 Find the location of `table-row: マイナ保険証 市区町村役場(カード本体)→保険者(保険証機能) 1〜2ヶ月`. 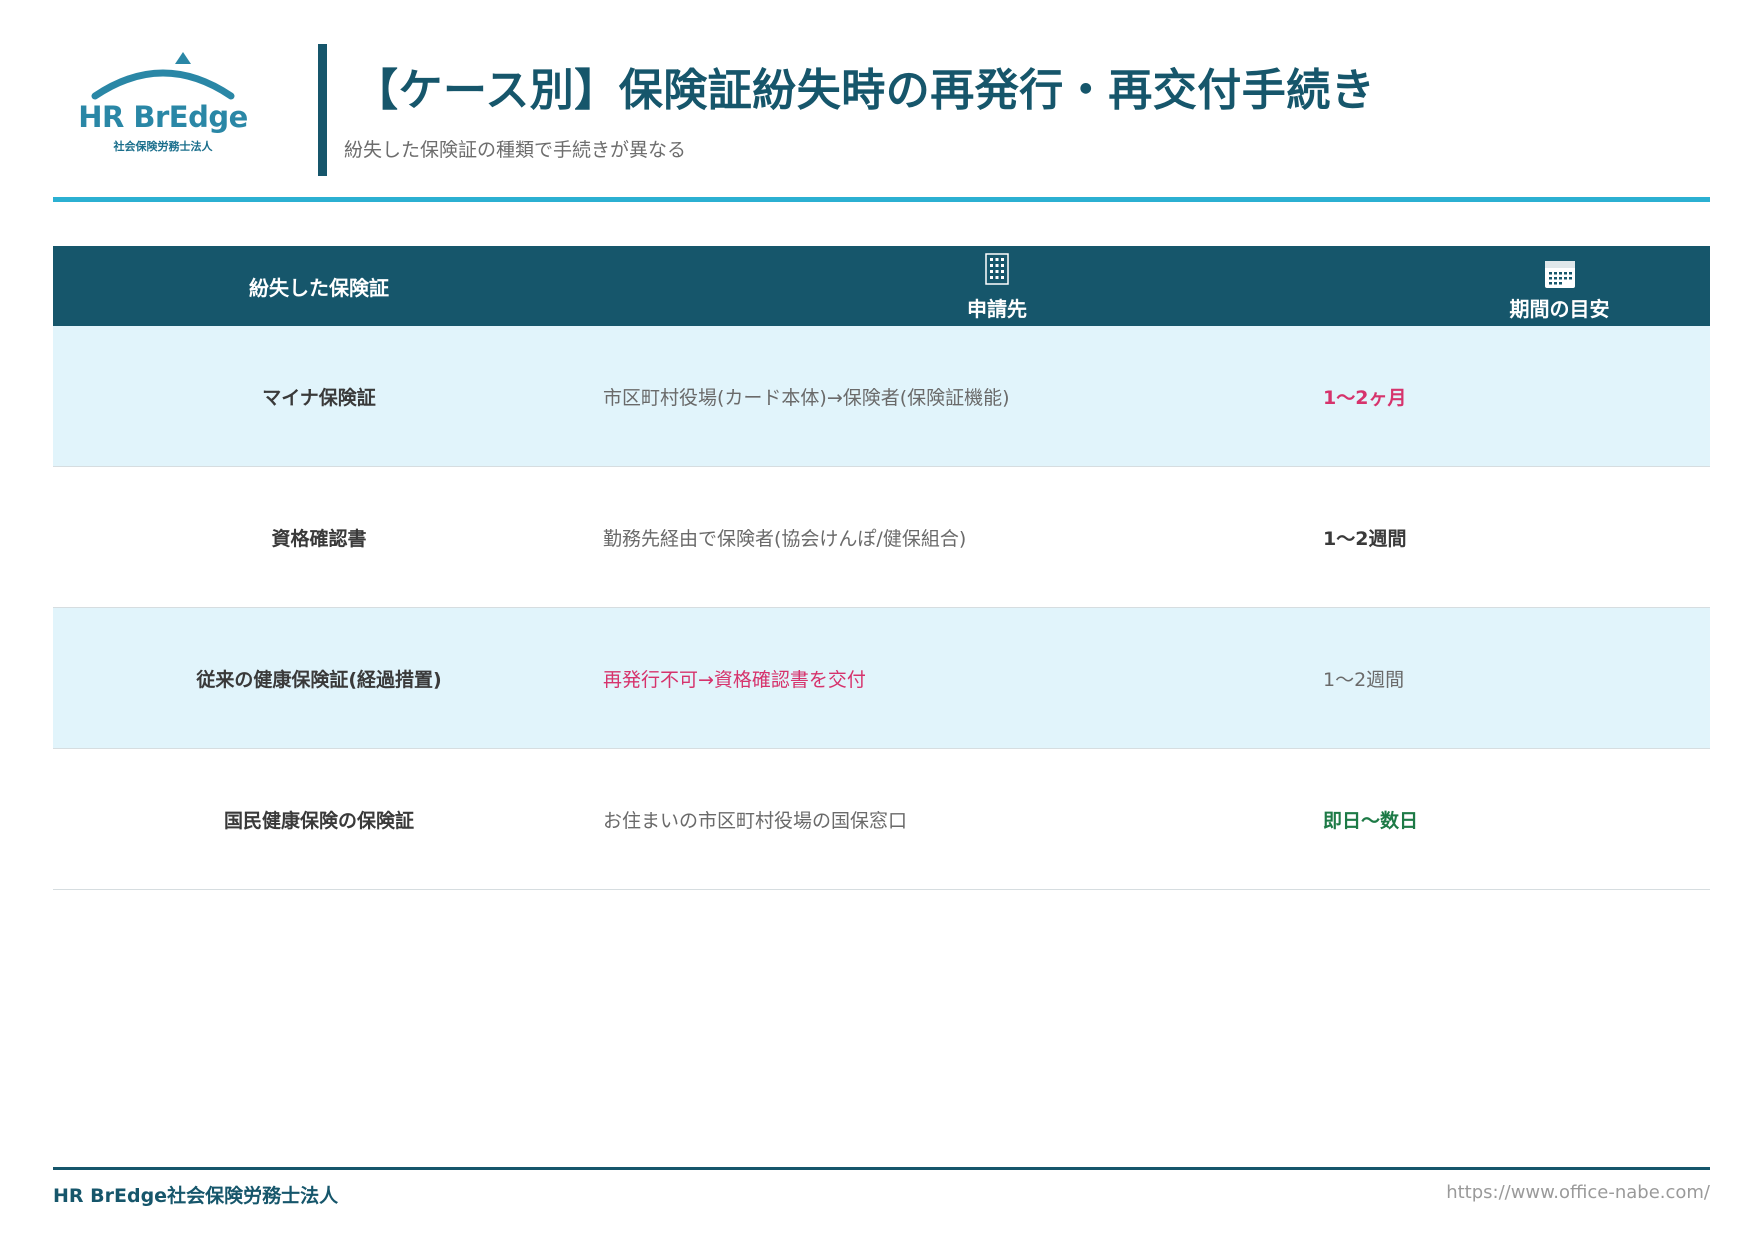

table-row: マイナ保険証 市区町村役場(カード本体)→保険者(保険証機能) 1〜2ヶ月 is located at coordinates (881, 396).